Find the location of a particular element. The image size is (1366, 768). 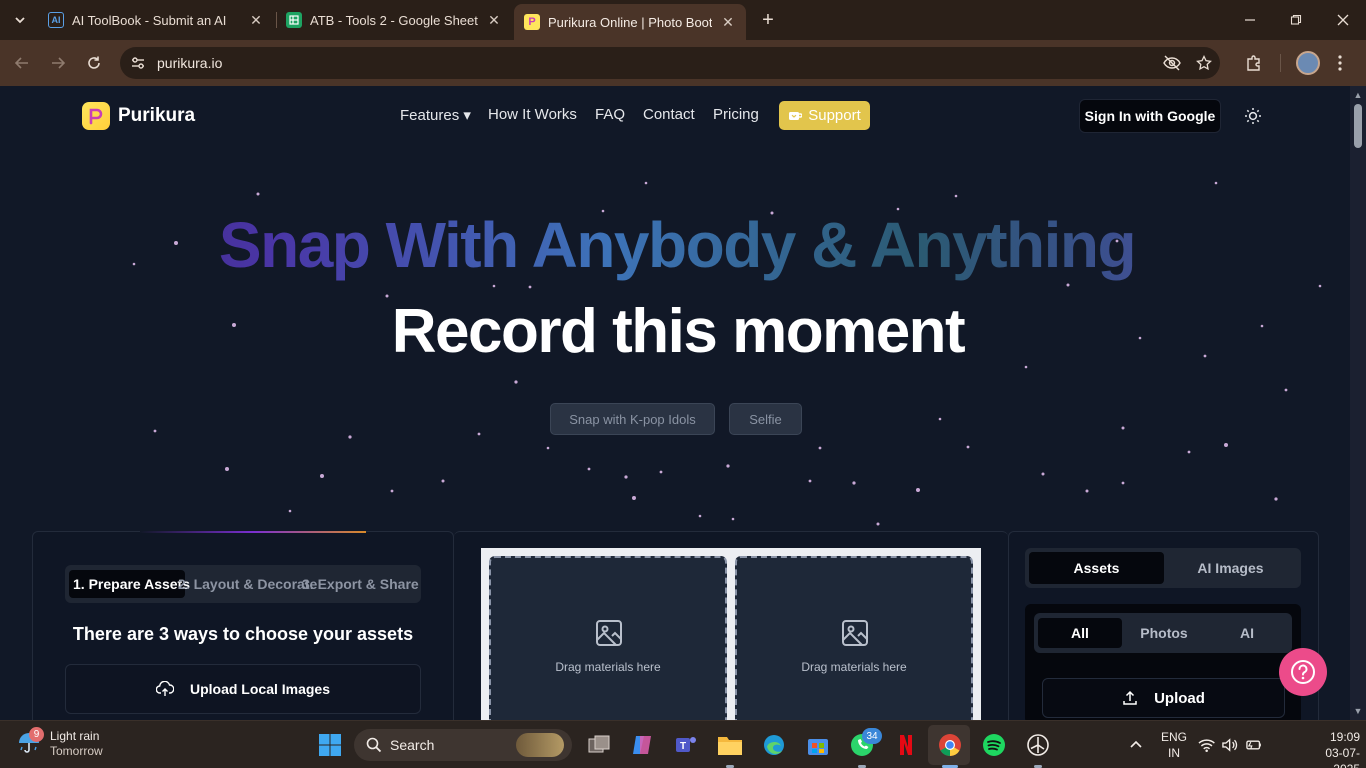

step-prepare-assets: 1. Prepare Assets is located at coordinates (129, 584).